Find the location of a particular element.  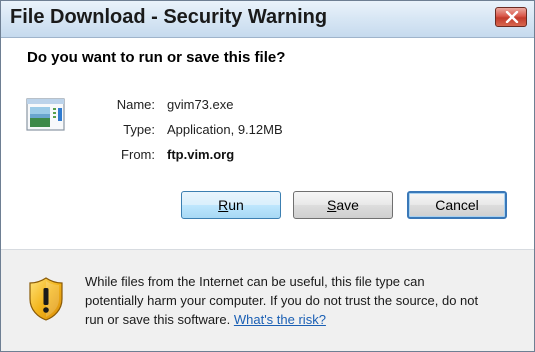

file-name-value: gvim73.exe is located at coordinates (200, 104).